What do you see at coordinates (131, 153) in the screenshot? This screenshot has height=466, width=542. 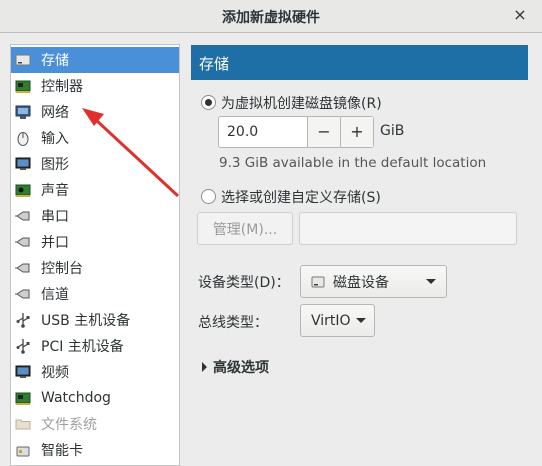 I see `annotation-arrow` at bounding box center [131, 153].